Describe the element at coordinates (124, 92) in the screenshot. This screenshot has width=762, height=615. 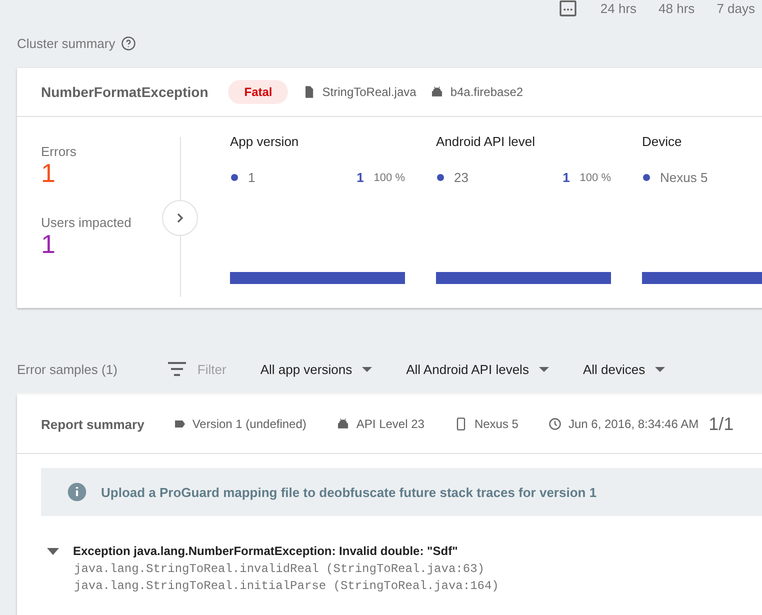
I see `issue-title: NumberFormatException` at that location.